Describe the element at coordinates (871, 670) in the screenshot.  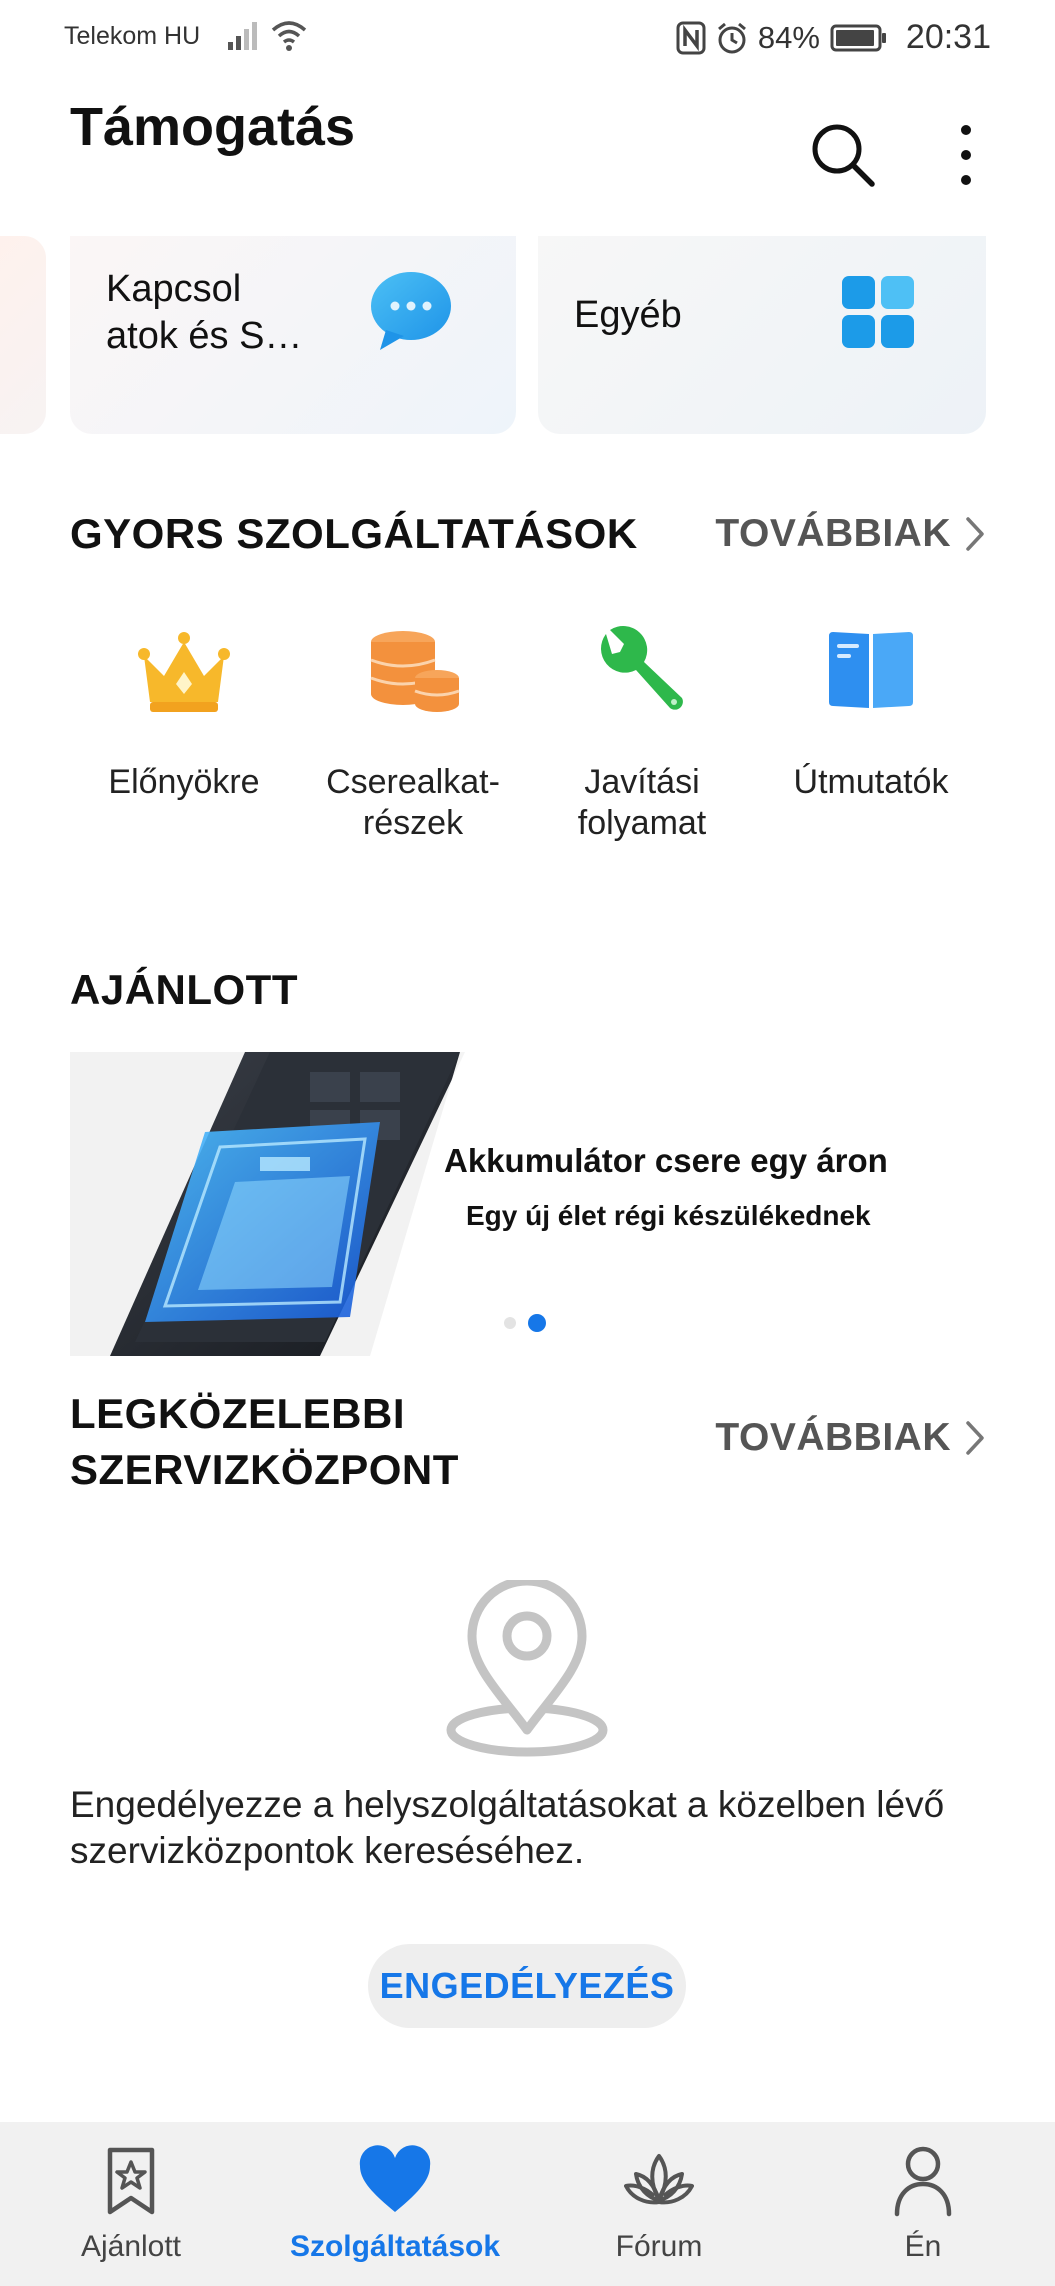
I see `book-icon` at that location.